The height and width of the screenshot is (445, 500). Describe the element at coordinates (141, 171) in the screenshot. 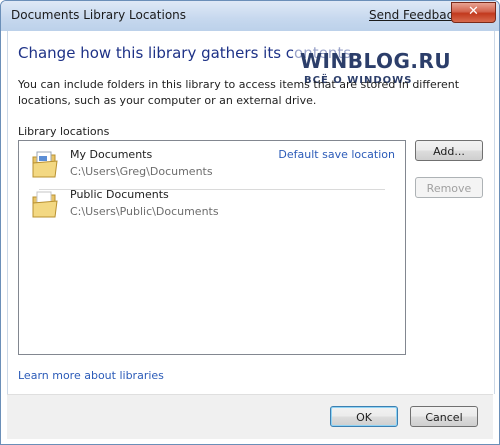

I see `location-path: C:\Users\Greg\Documents` at that location.